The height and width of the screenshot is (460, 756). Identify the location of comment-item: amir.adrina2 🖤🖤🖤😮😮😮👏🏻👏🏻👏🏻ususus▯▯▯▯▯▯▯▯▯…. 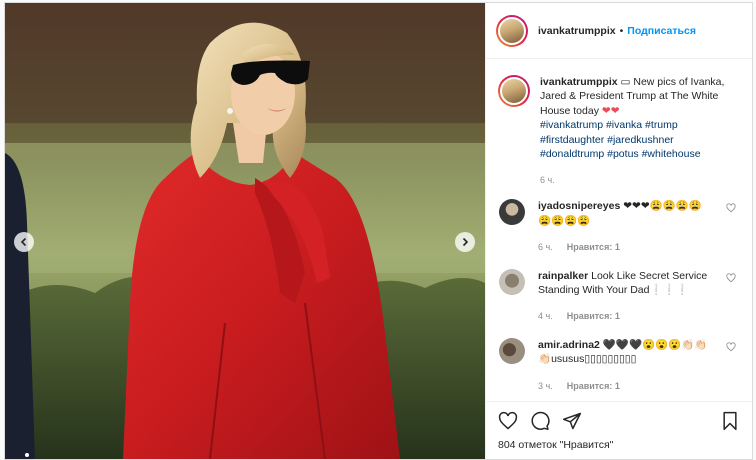
(618, 365).